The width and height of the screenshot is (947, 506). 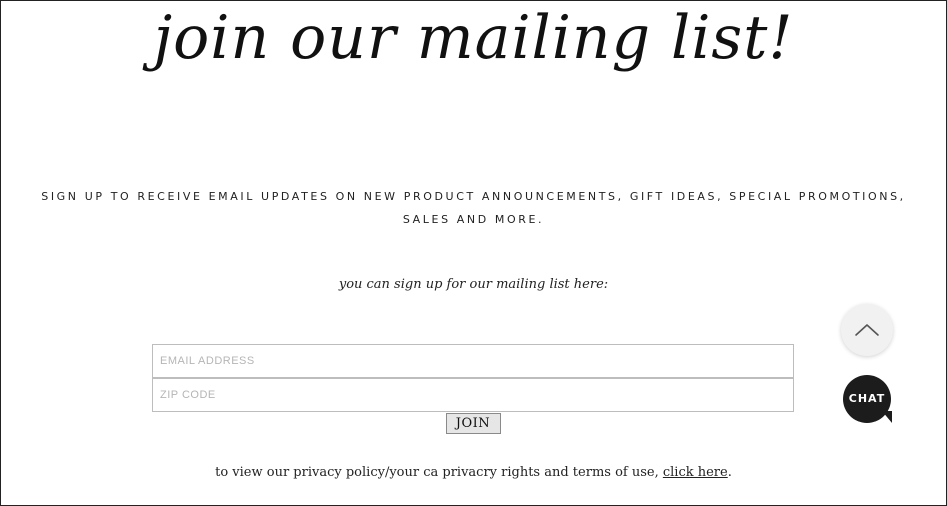 I want to click on chat-button: CHAT, so click(x=867, y=399).